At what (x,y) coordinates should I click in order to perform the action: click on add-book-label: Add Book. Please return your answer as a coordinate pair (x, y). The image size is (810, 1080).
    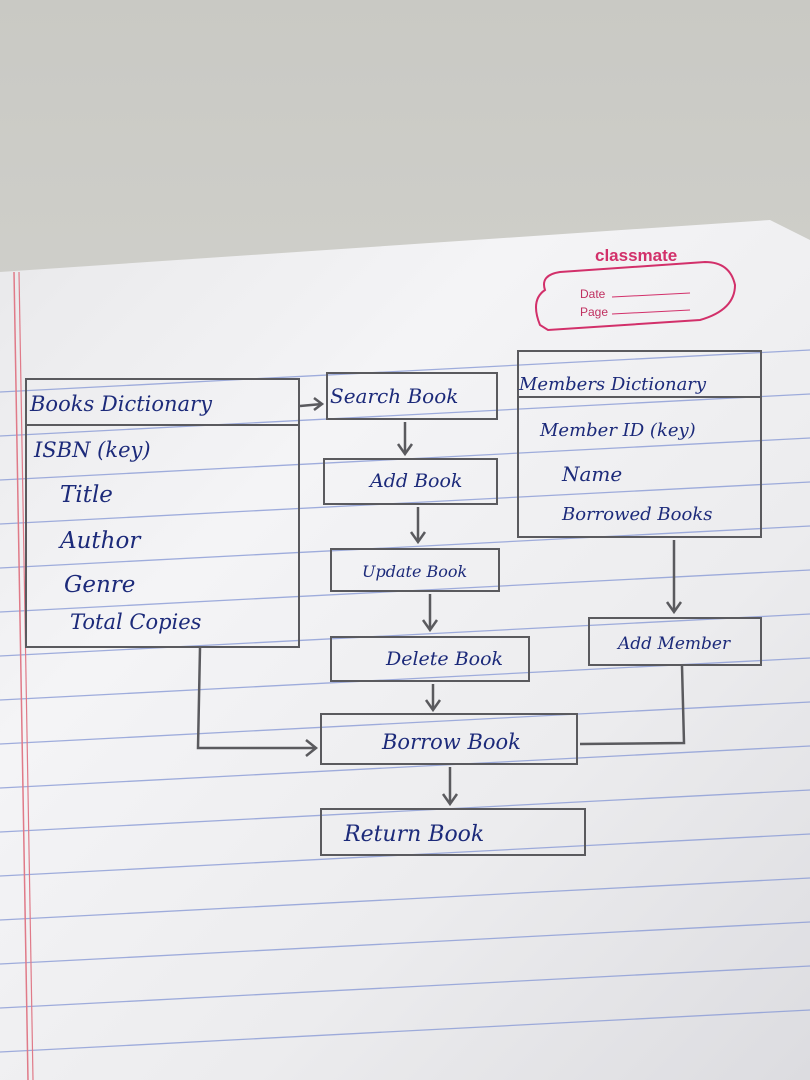
    Looking at the image, I should click on (416, 481).